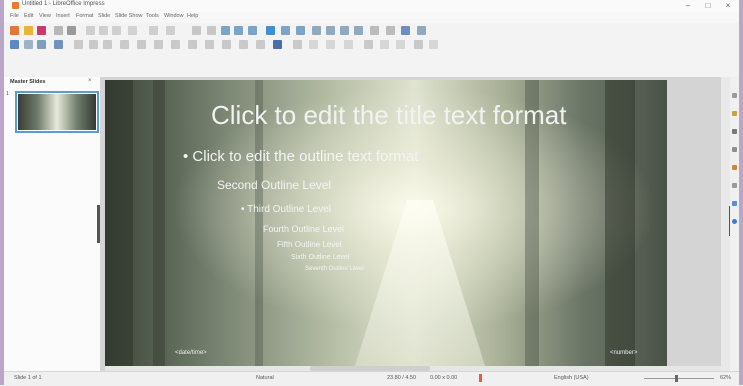  Describe the element at coordinates (192, 16) in the screenshot. I see `menu-help: Help` at that location.